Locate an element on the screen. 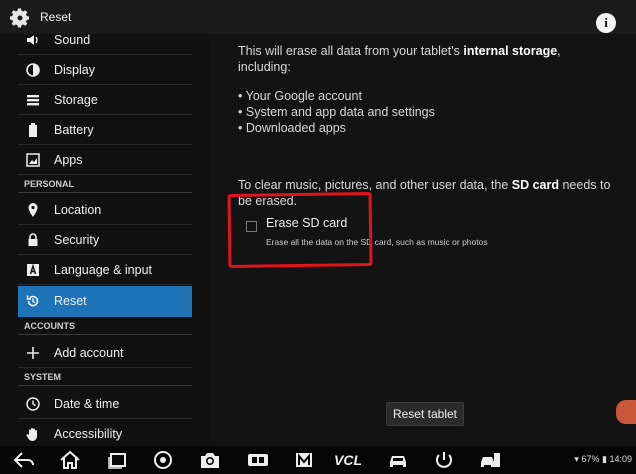  sidebar-item-label: Date & time is located at coordinates (87, 404).